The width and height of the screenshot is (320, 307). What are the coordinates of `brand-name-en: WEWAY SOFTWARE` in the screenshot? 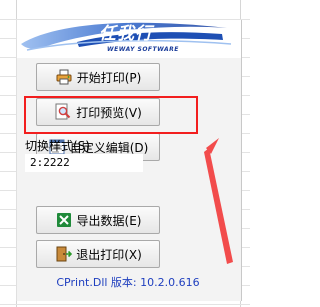 It's located at (143, 49).